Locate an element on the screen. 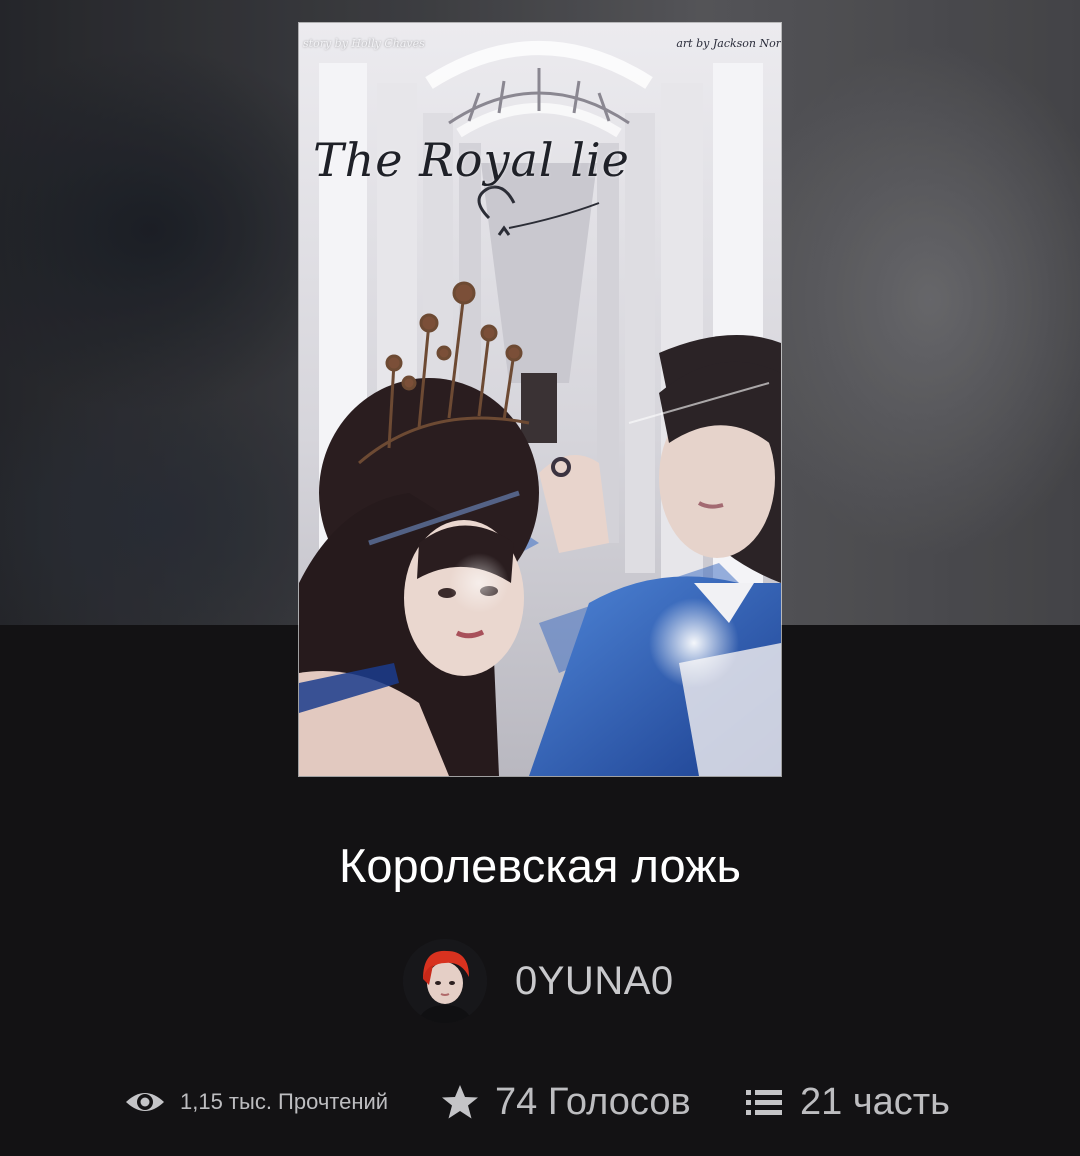 The width and height of the screenshot is (1080, 1156). votes-stat: 74 Голосов is located at coordinates (566, 1102).